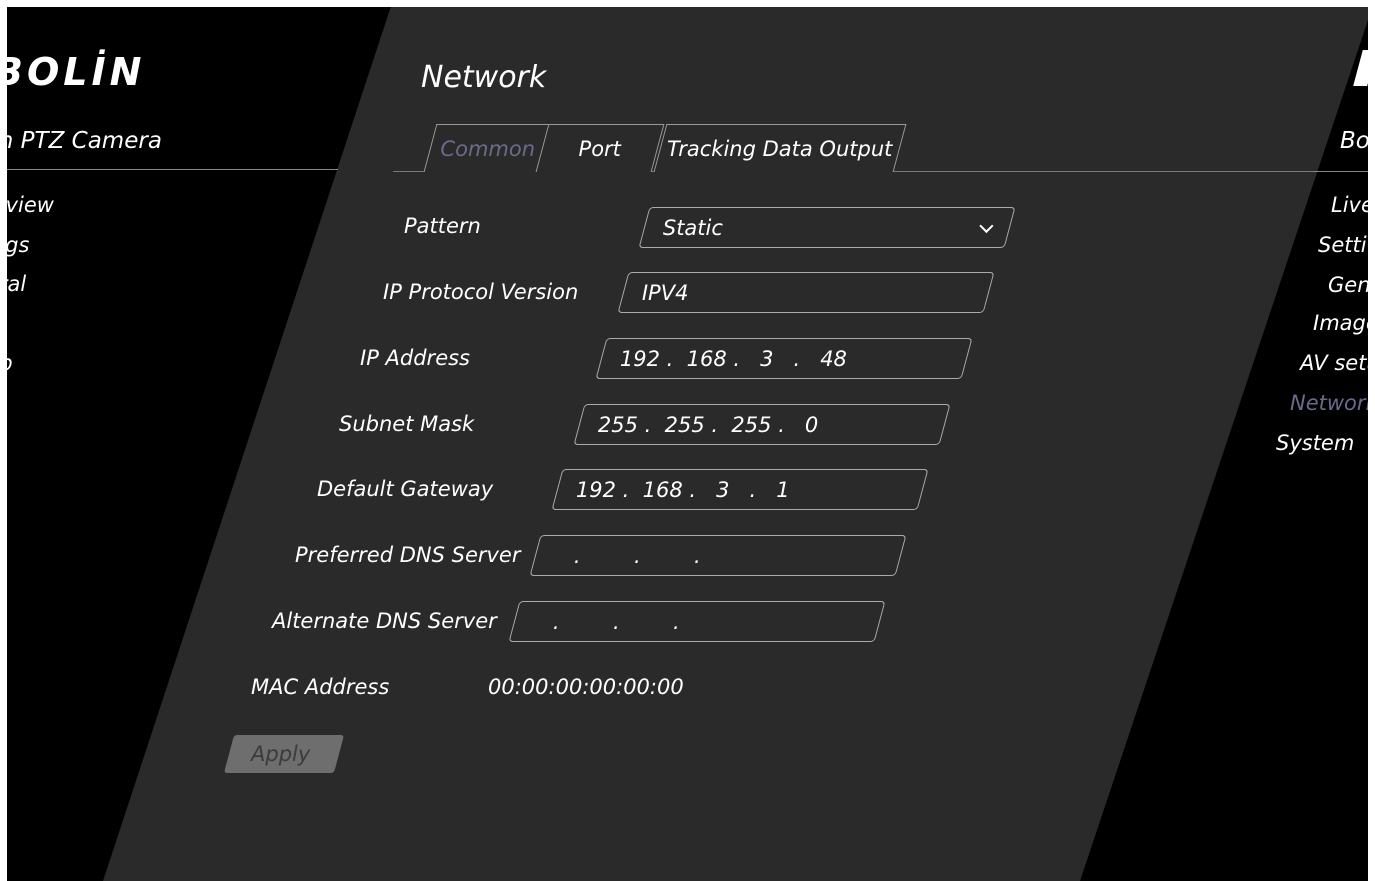  I want to click on nav-item-general: Gen, so click(1349, 290).